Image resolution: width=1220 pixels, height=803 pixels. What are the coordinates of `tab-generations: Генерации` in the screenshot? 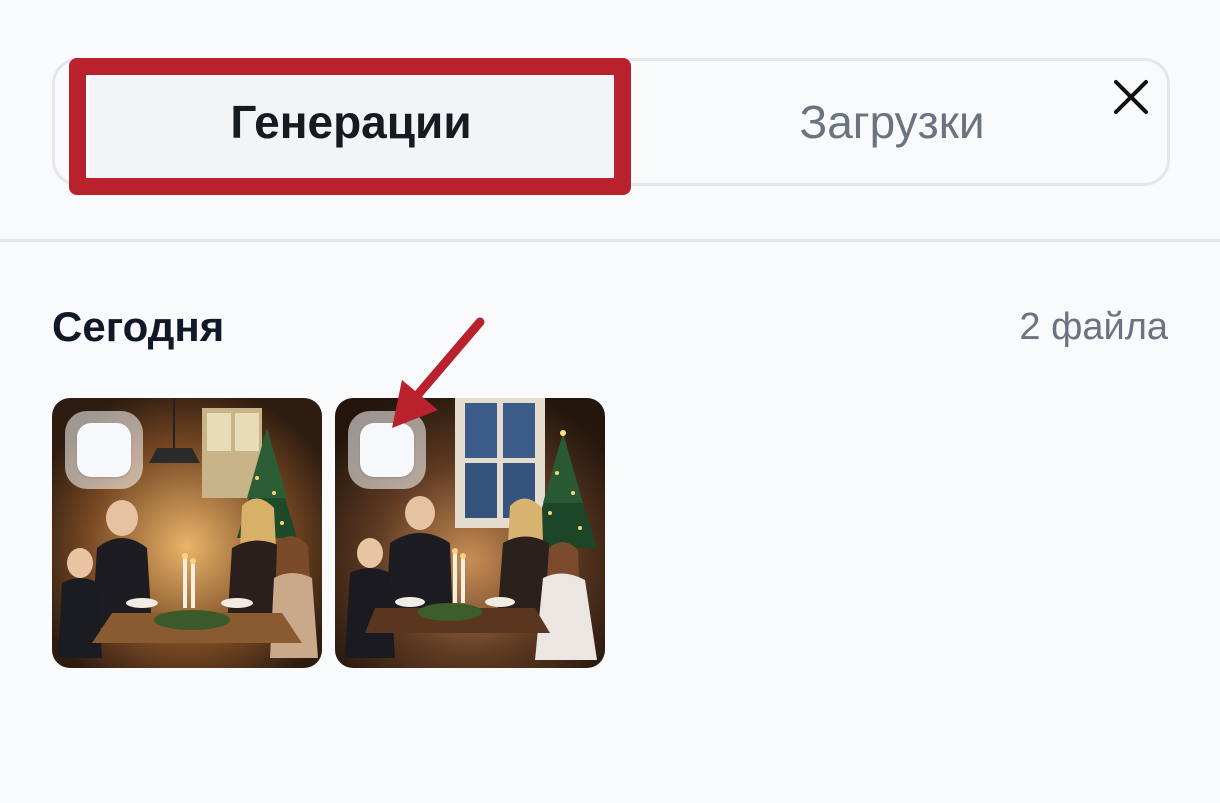 It's located at (351, 122).